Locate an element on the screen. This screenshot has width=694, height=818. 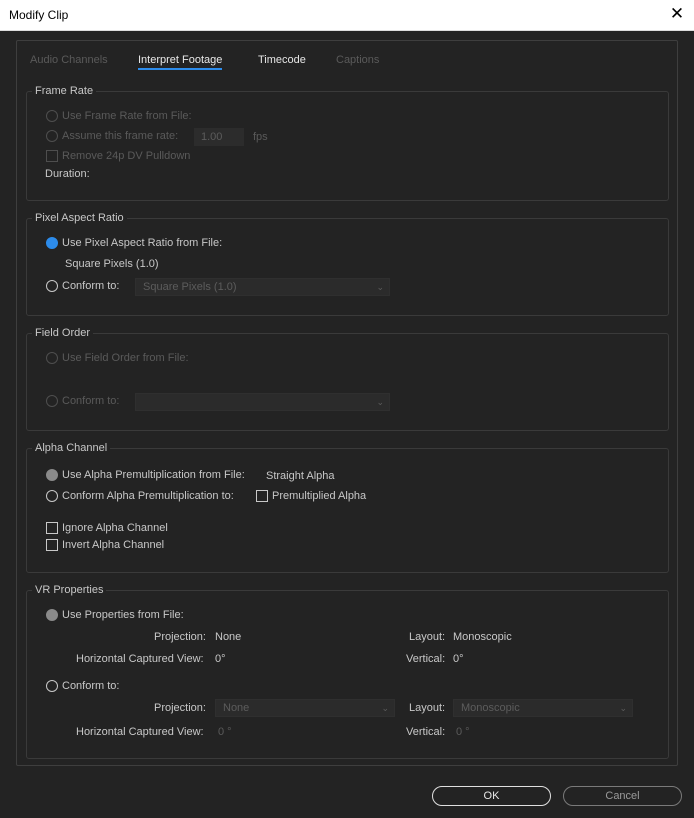
vertical-value: 0° is located at coordinates (458, 659).